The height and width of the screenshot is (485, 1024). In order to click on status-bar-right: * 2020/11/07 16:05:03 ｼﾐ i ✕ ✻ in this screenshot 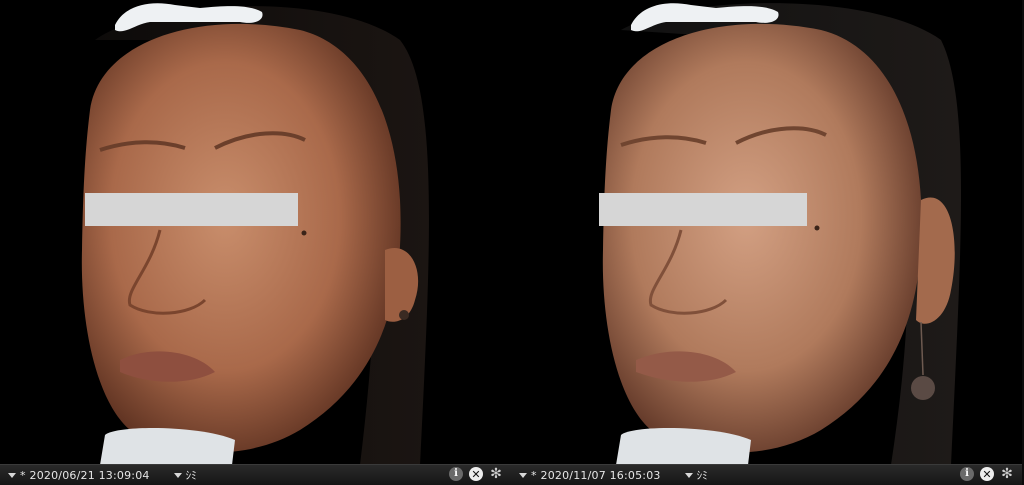, I will do `click(766, 474)`.